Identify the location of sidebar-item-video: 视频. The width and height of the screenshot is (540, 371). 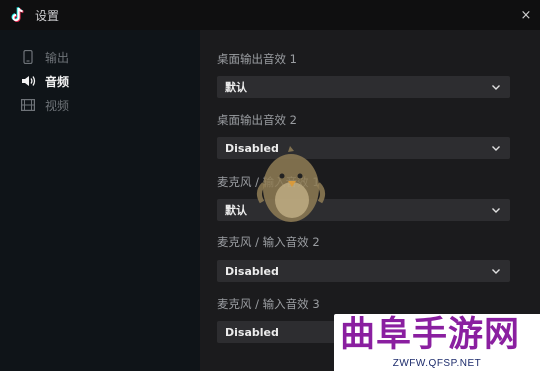
(44, 105).